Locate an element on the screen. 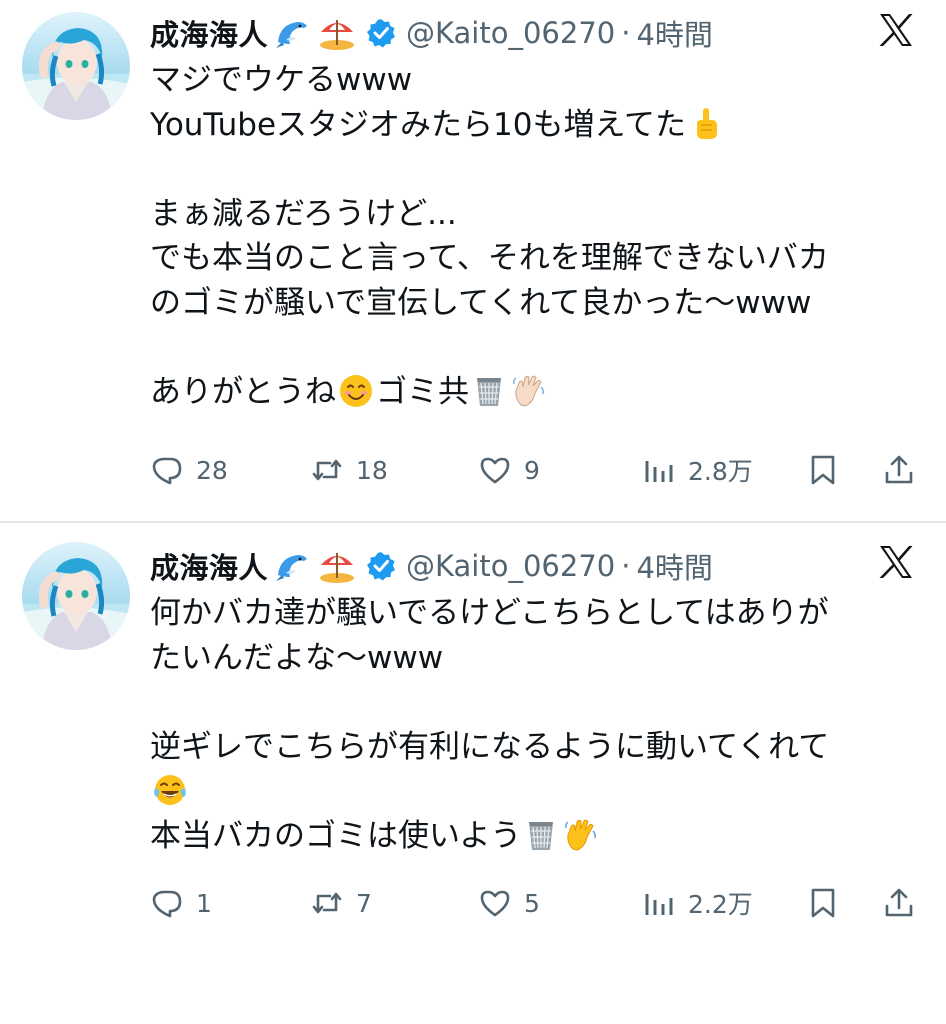 The image size is (946, 1024). tweet-text-segment: ゴミ共 is located at coordinates (422, 391).